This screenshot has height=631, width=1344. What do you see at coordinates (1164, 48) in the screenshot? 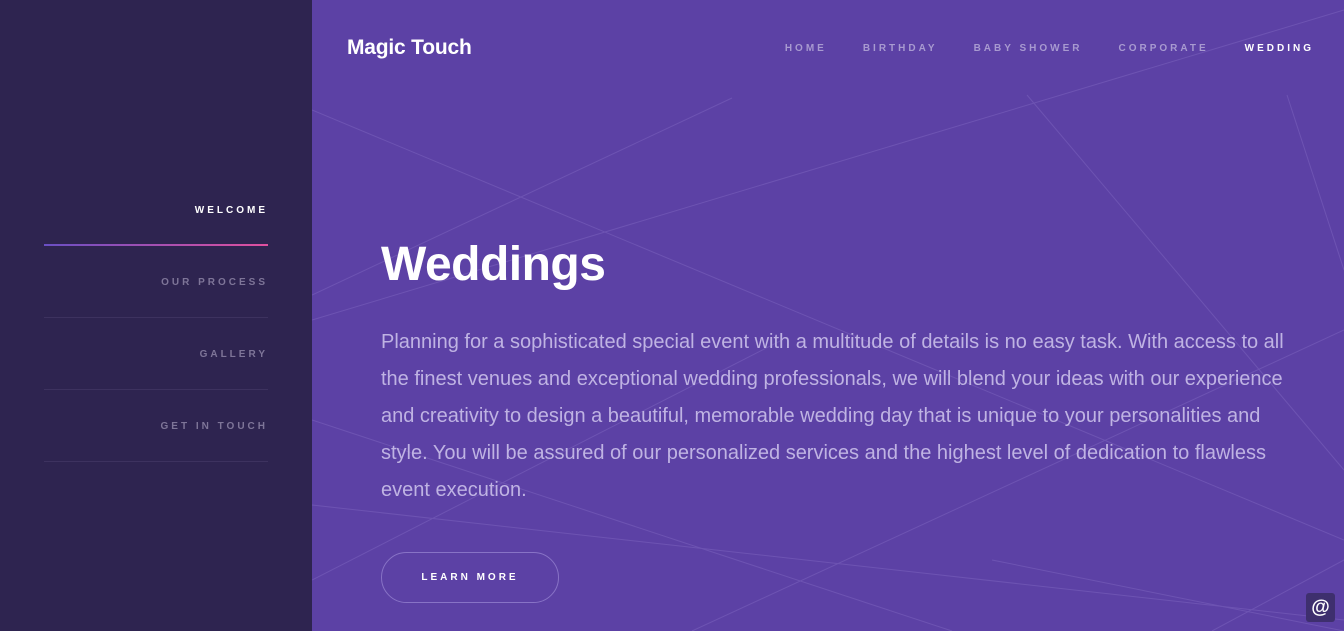
I see `nav-link-corporate: CORPORATE` at bounding box center [1164, 48].